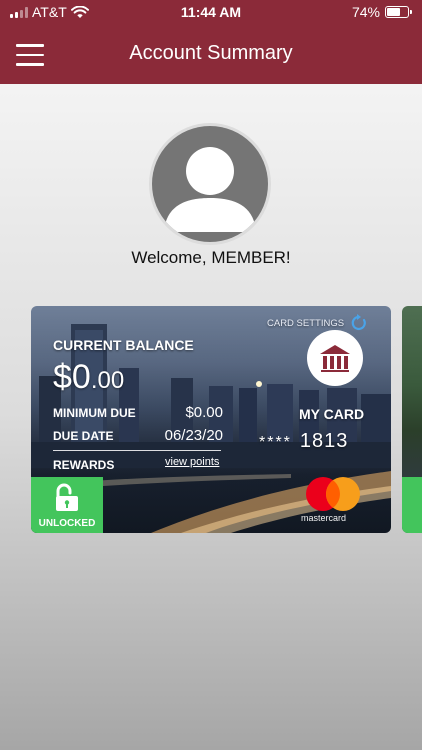  I want to click on battery-indicator: 74%, so click(382, 12).